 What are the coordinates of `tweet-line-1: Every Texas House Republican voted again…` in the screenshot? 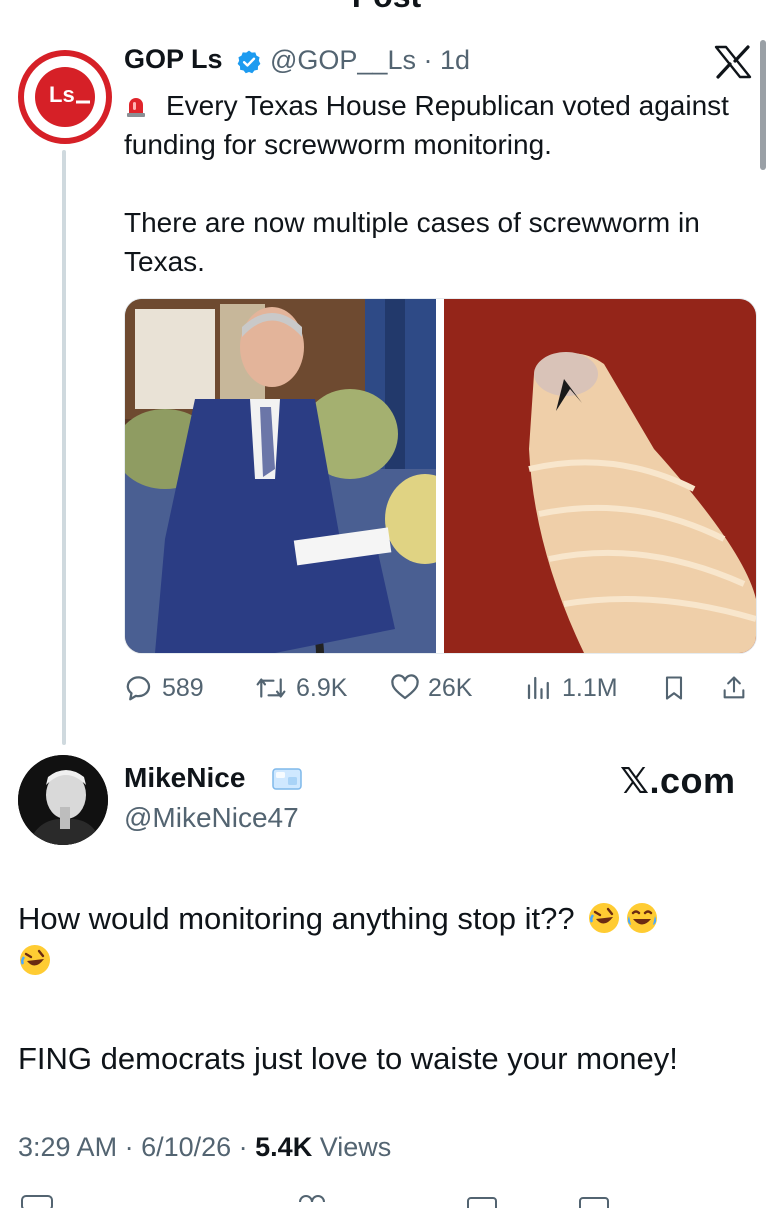 It's located at (426, 125).